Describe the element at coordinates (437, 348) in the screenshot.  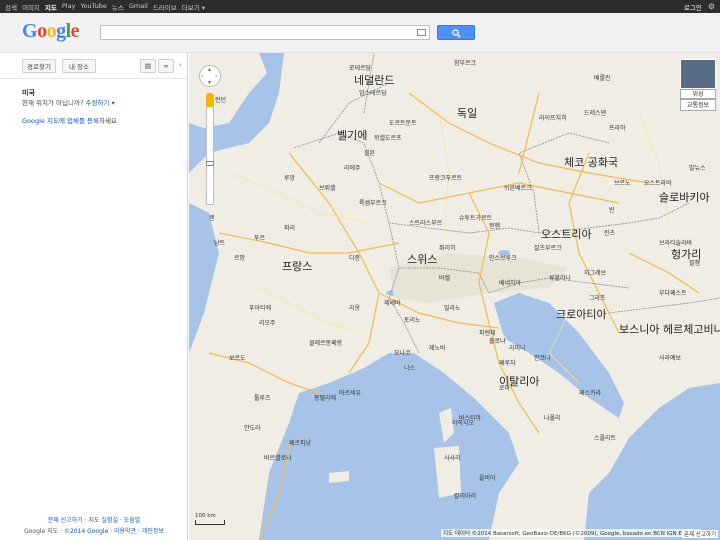
I see `map-label-city: 제노바` at that location.